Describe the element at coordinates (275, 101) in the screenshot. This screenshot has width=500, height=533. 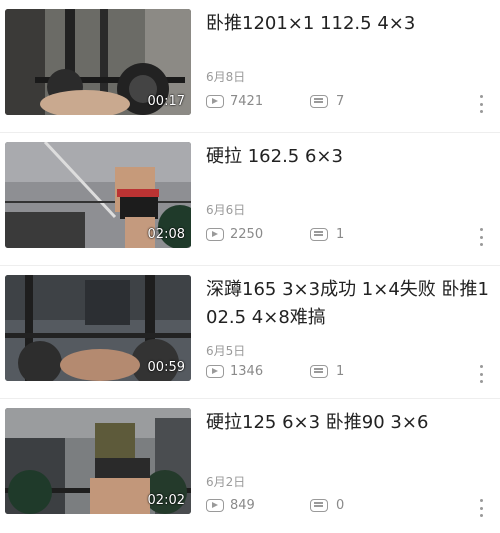
I see `video-stats: 7421 7` at that location.